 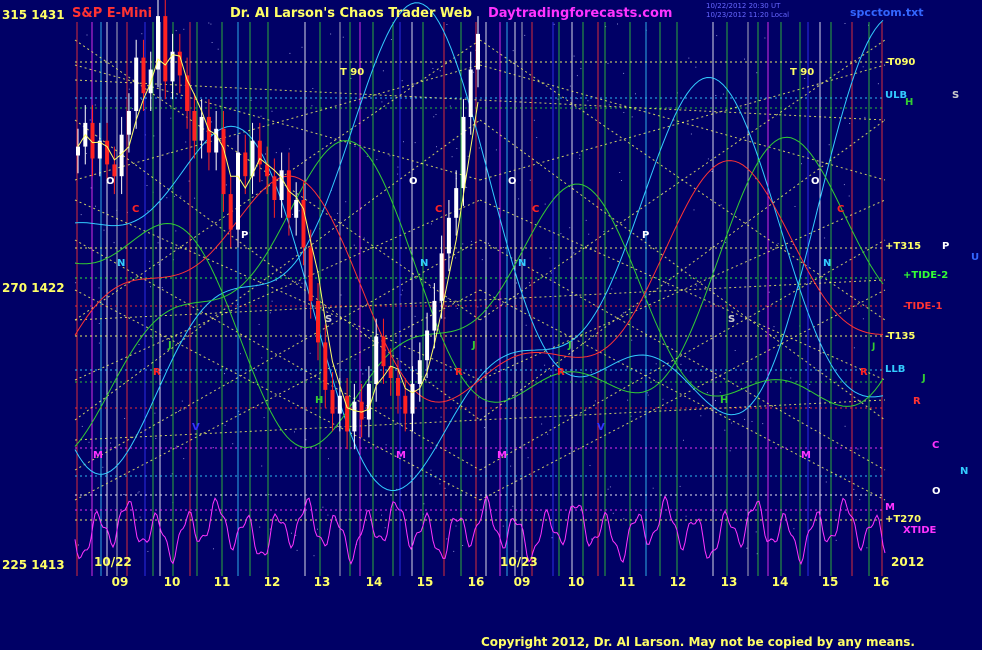 What do you see at coordinates (724, 400) in the screenshot?
I see `planet-marker: H` at bounding box center [724, 400].